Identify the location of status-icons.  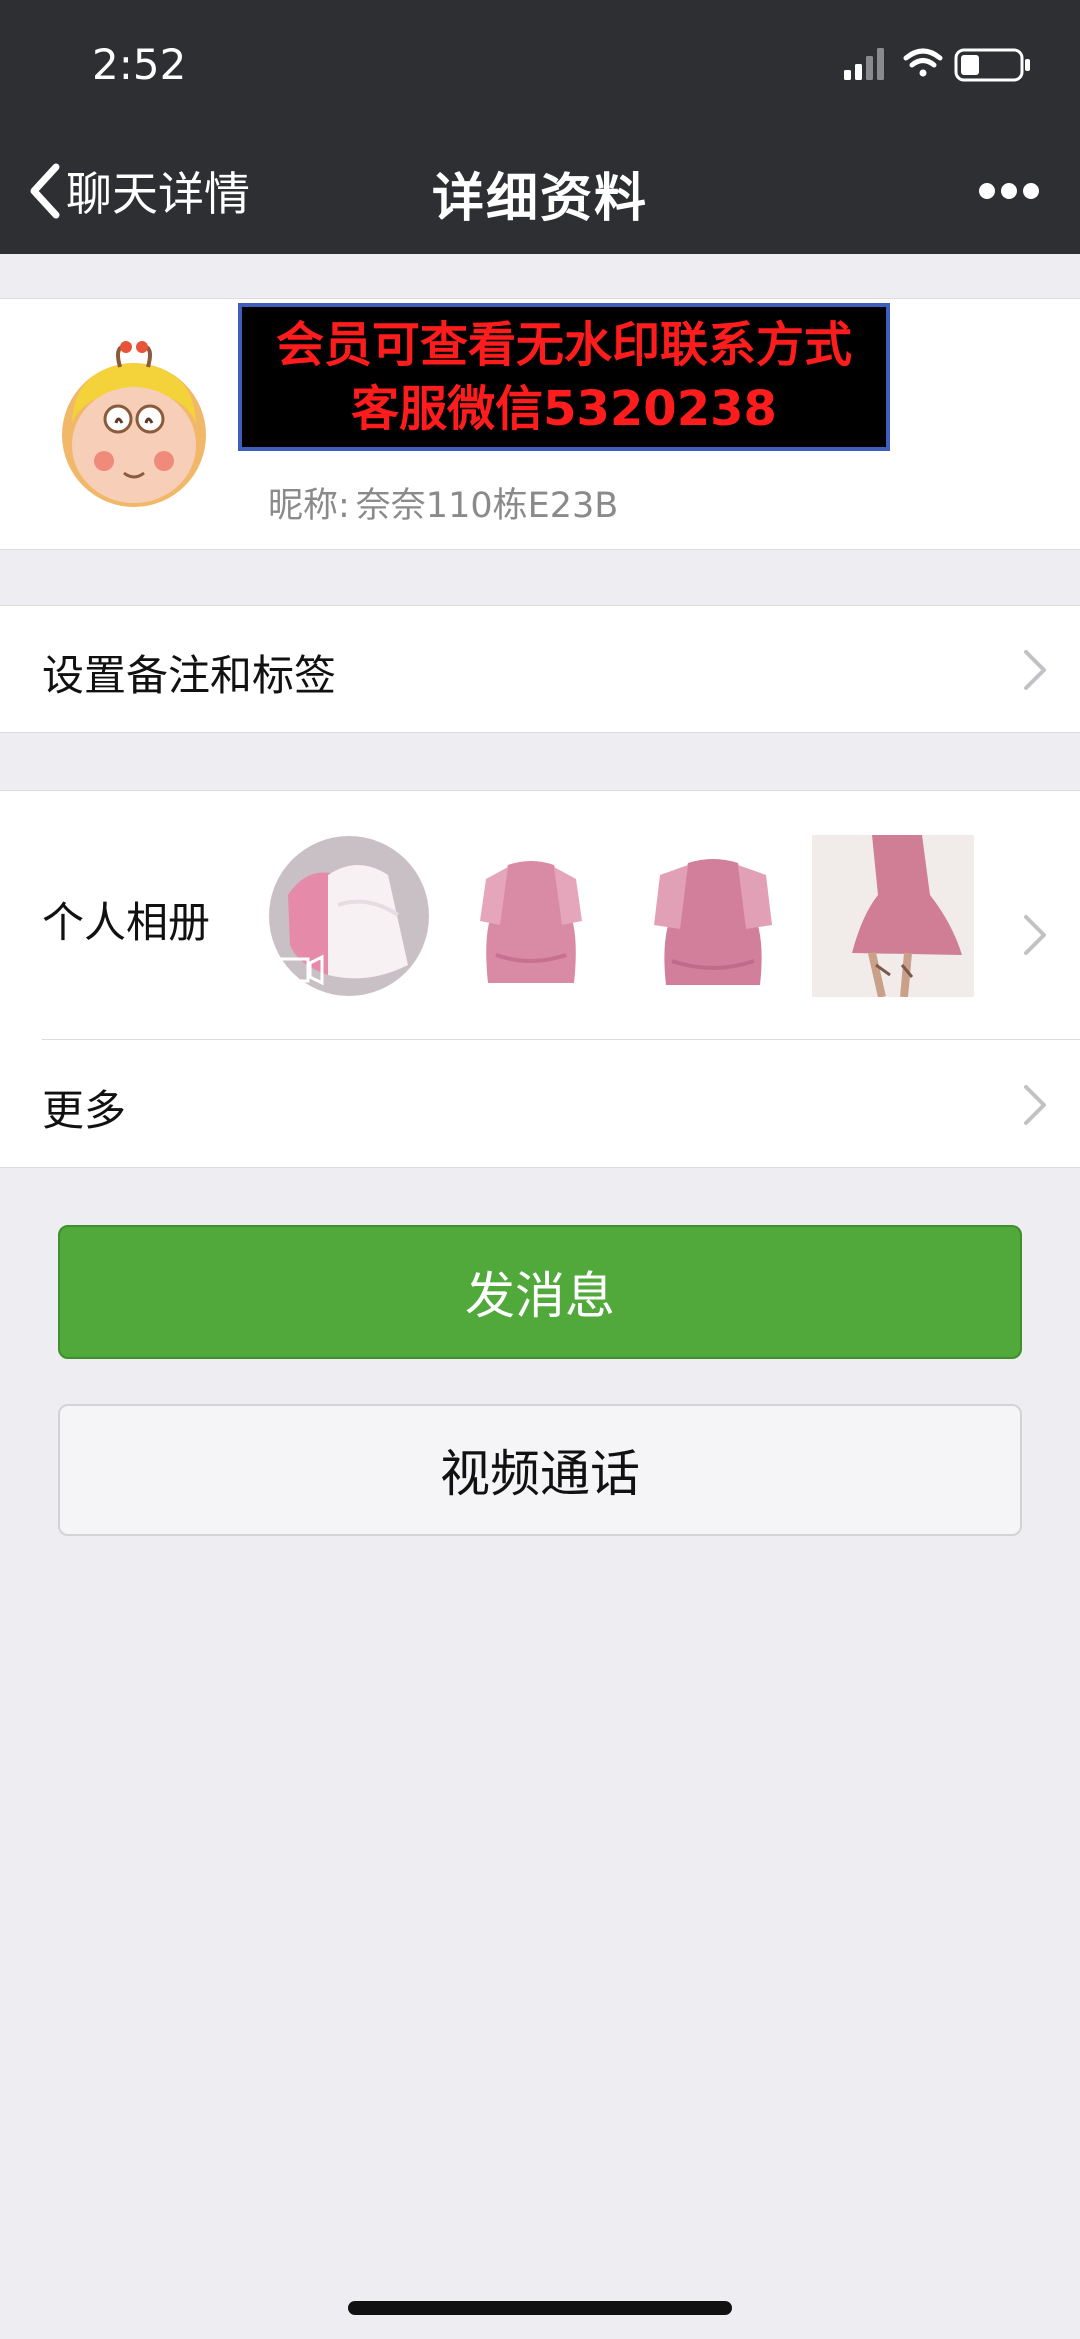
(937, 65).